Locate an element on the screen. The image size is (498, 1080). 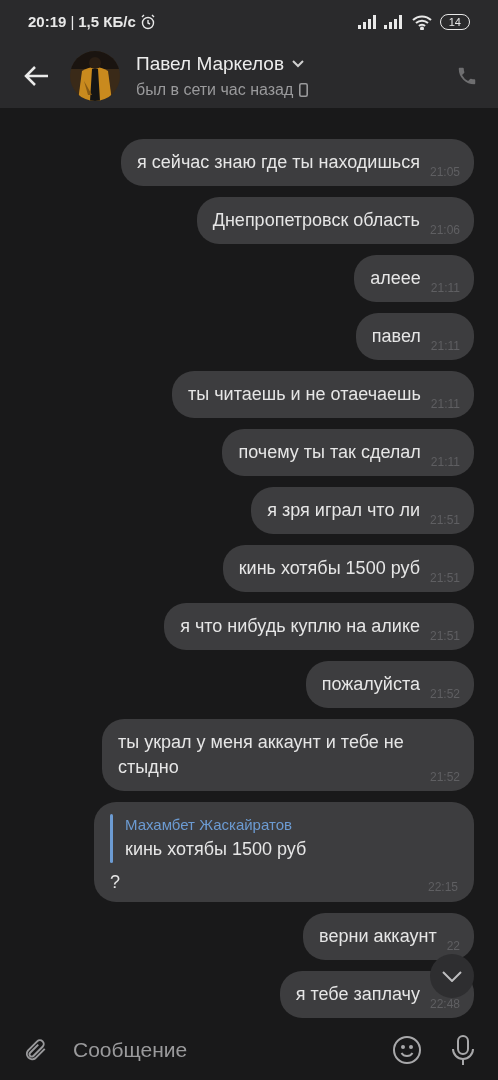
quote-bar is located at coordinates (111, 838).